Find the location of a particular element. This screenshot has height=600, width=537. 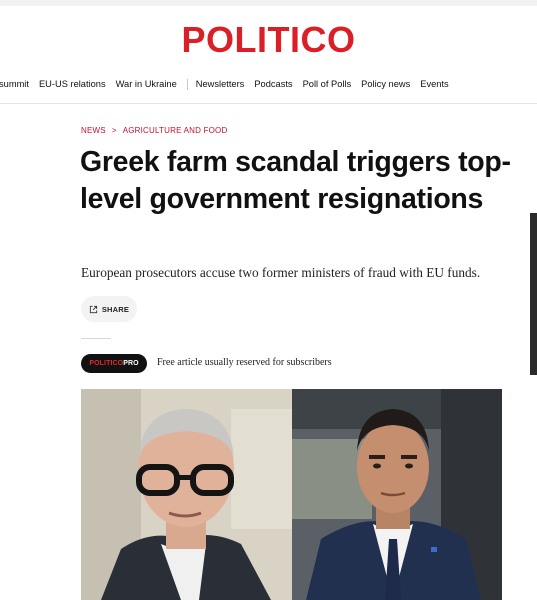

section-divider is located at coordinates (96, 338).